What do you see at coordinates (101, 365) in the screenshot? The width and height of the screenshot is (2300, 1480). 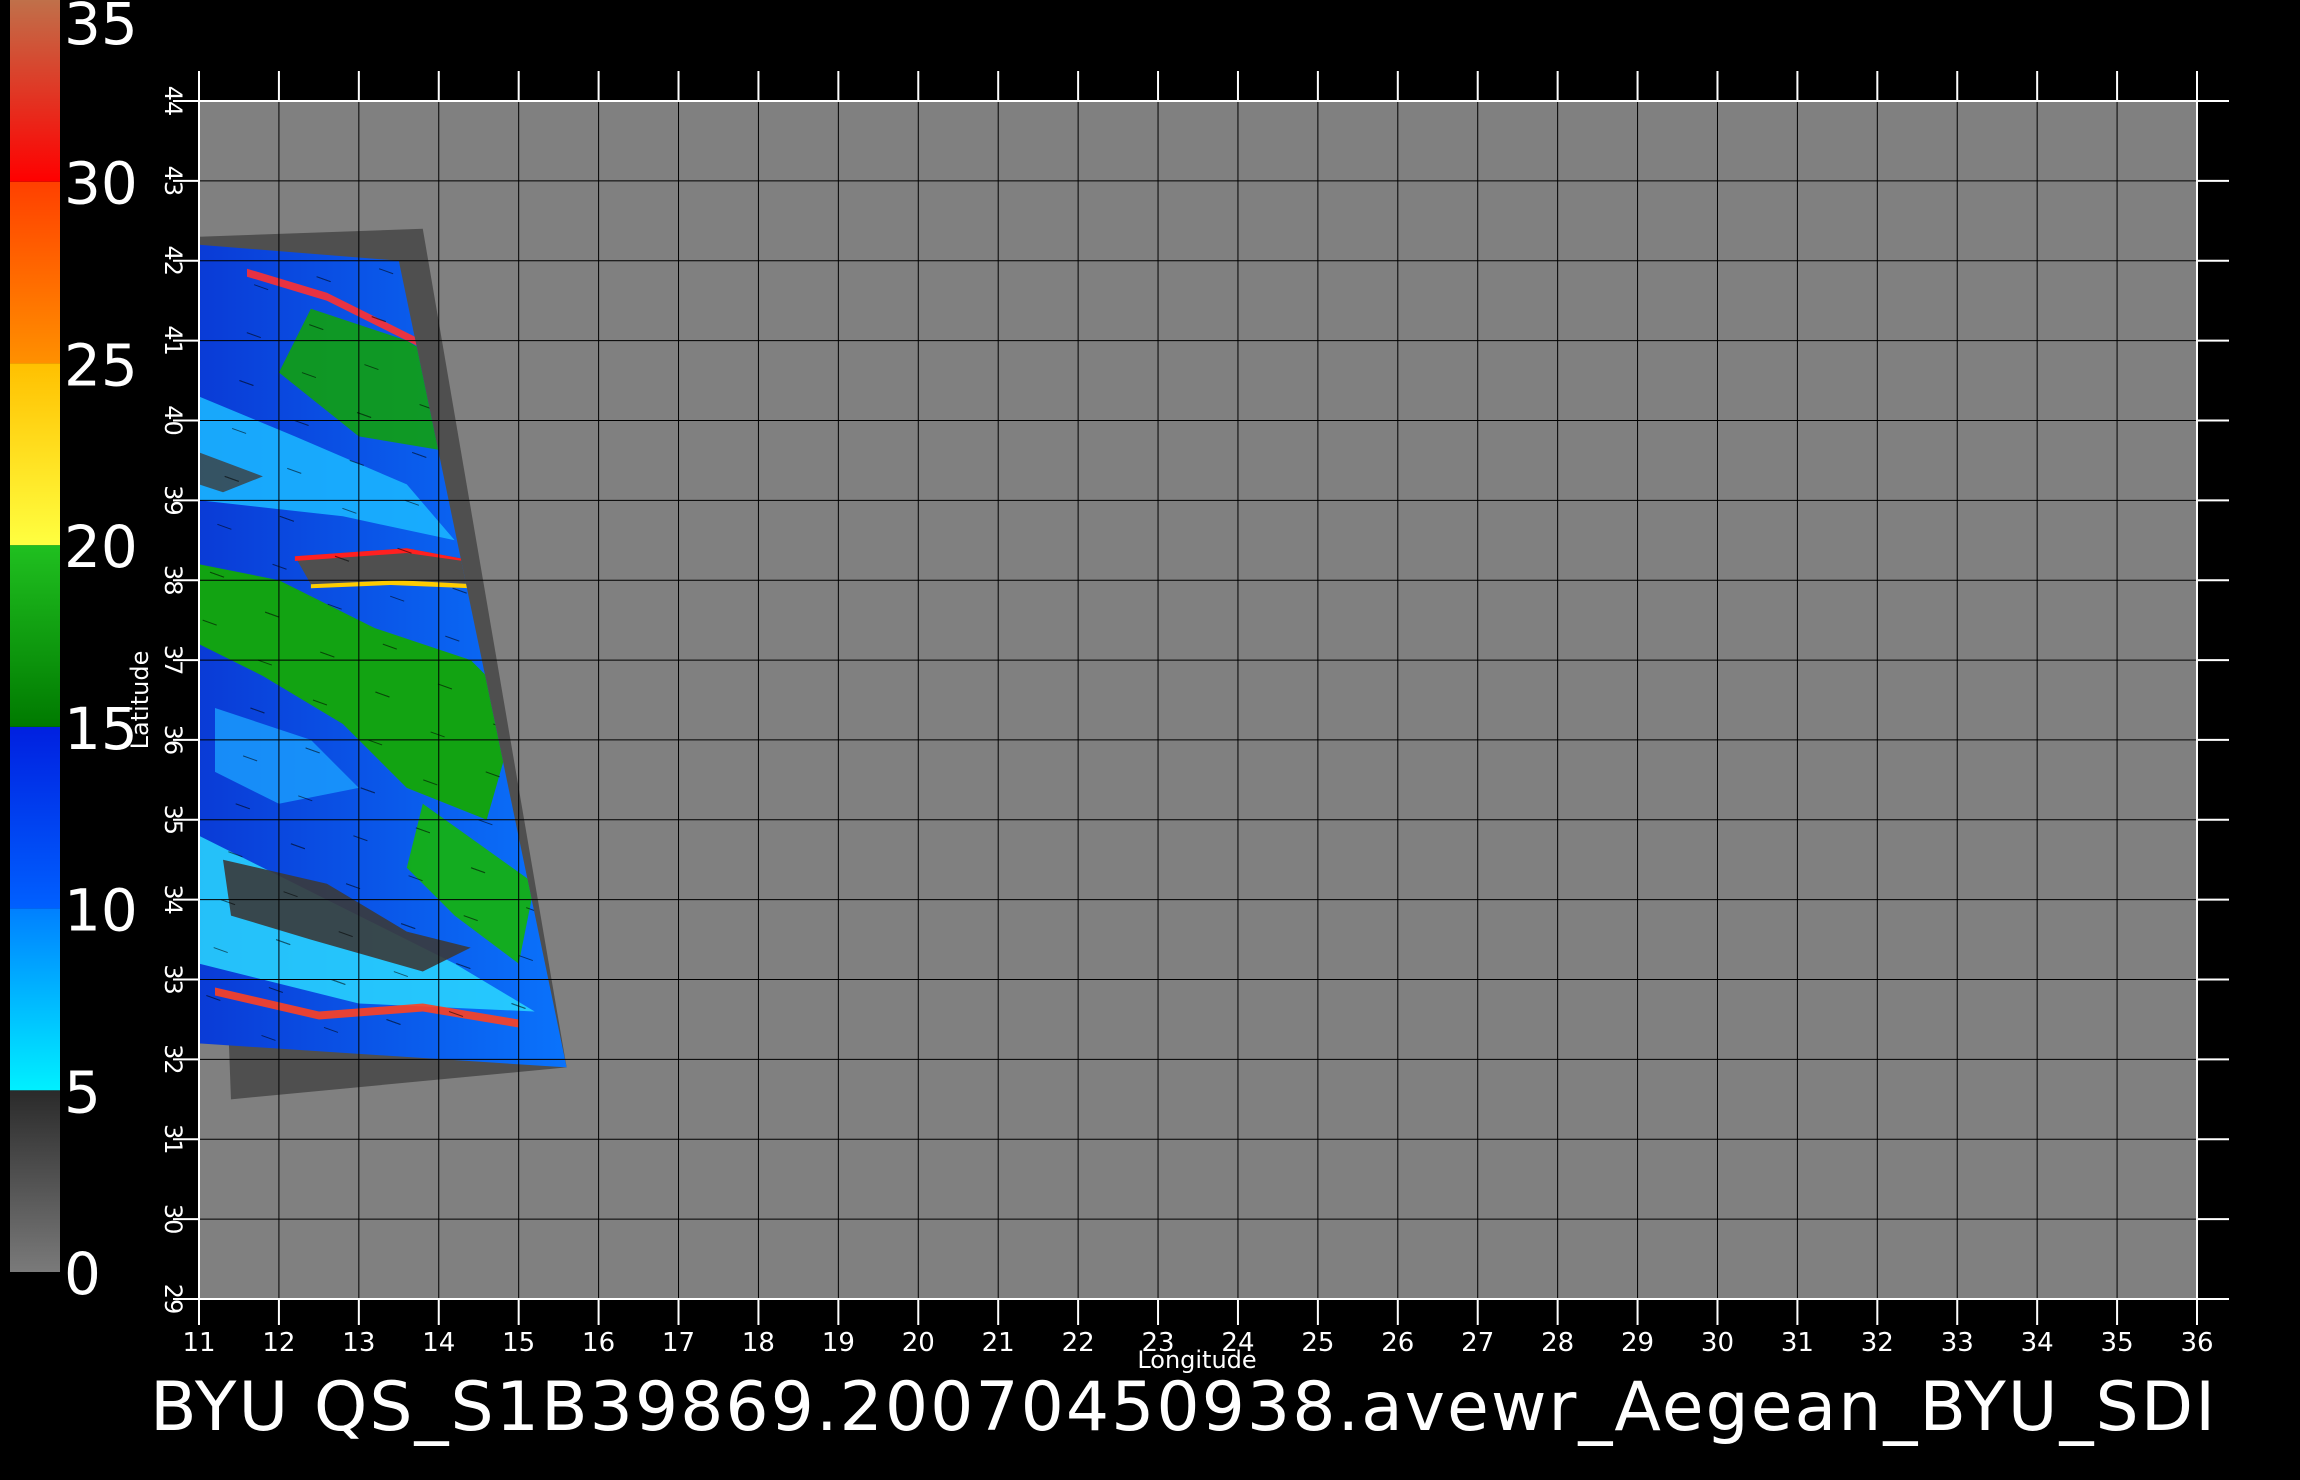 I see `colorbar-tick-label: 25` at bounding box center [101, 365].